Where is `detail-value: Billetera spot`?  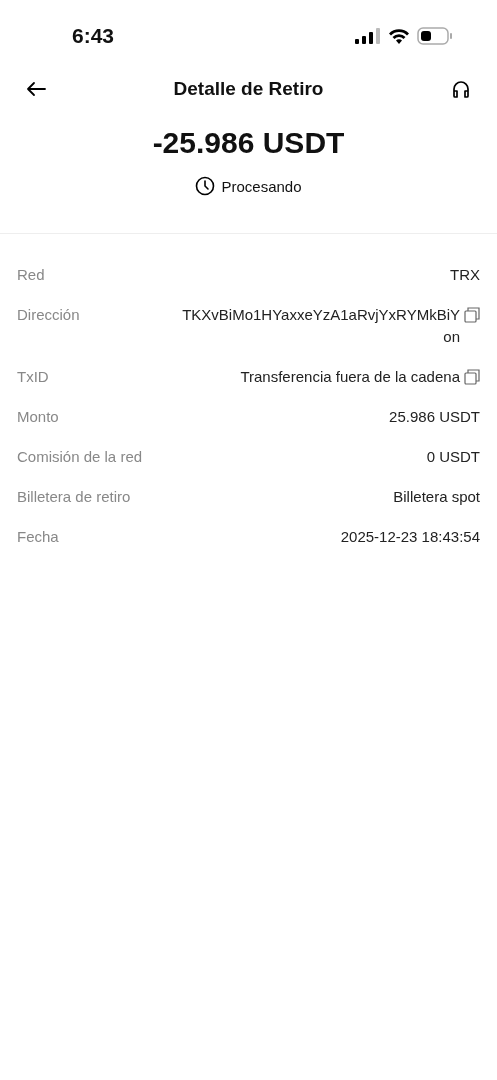
detail-value: Billetera spot is located at coordinates (436, 497).